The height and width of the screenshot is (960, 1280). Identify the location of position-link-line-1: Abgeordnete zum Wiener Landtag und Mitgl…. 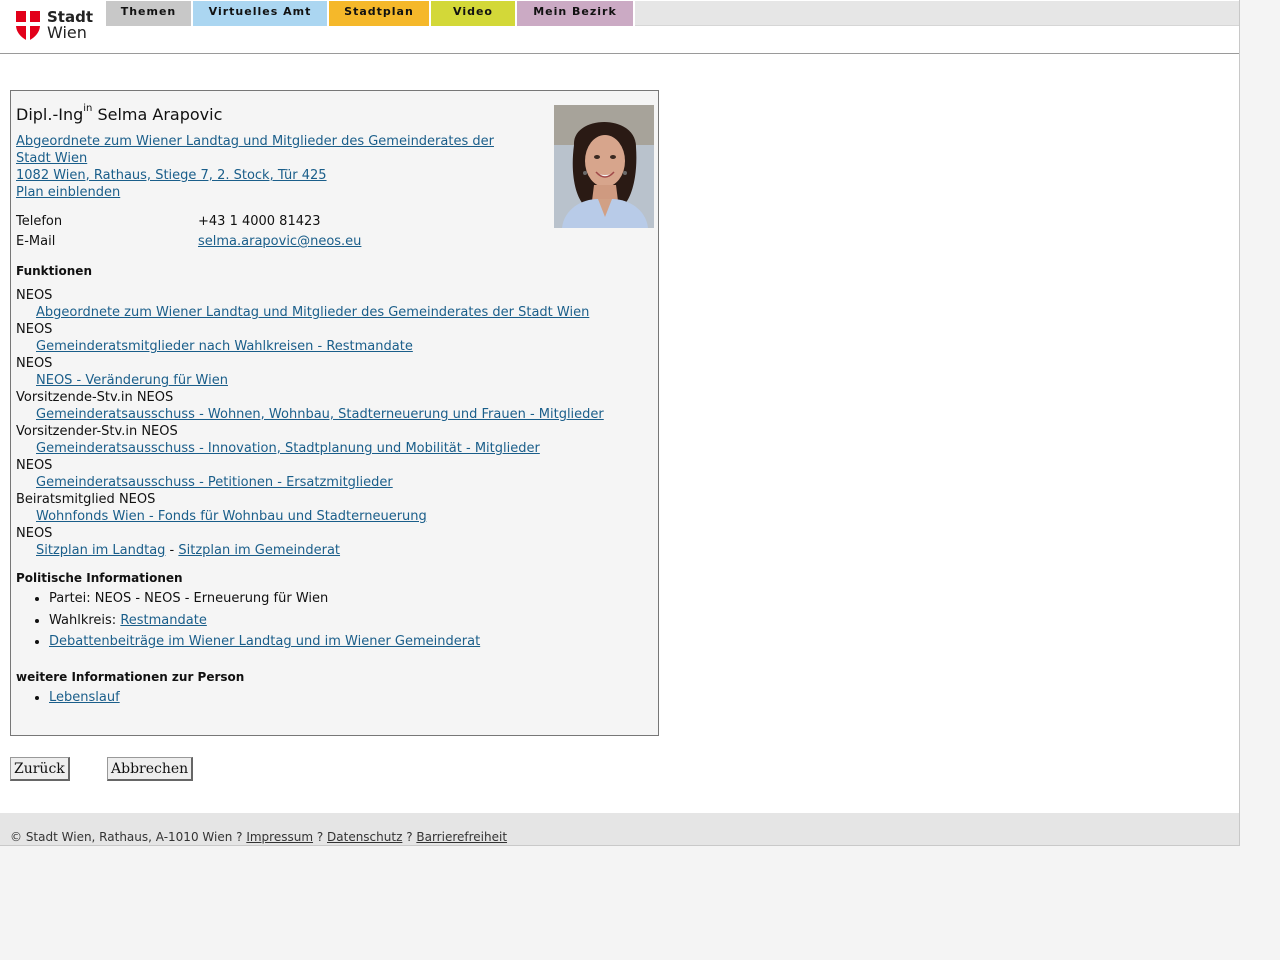
(255, 141).